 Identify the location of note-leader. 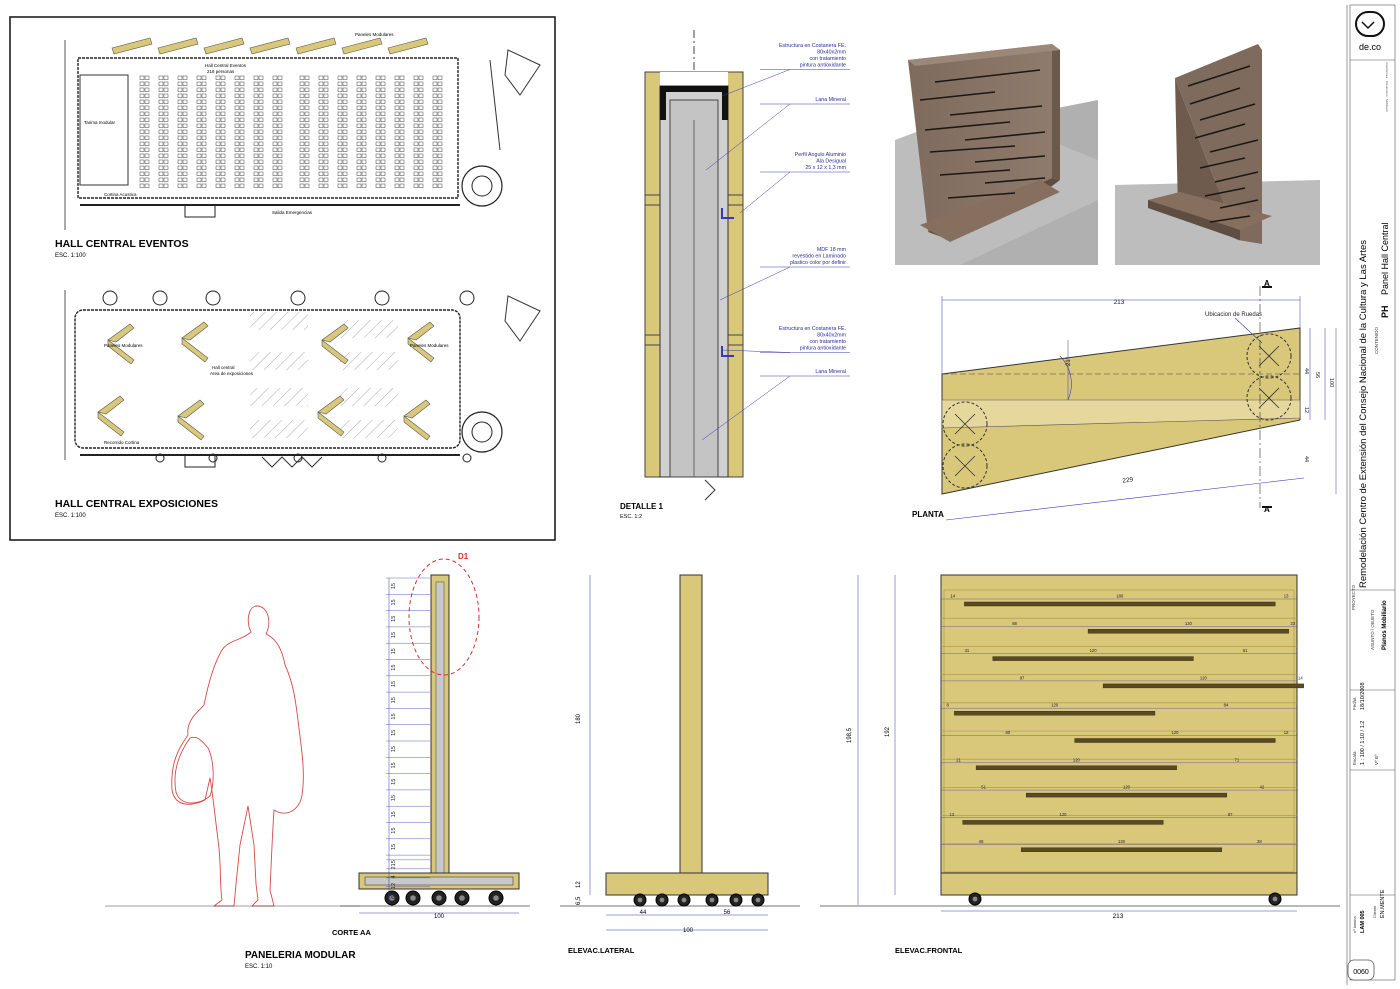
(765, 192).